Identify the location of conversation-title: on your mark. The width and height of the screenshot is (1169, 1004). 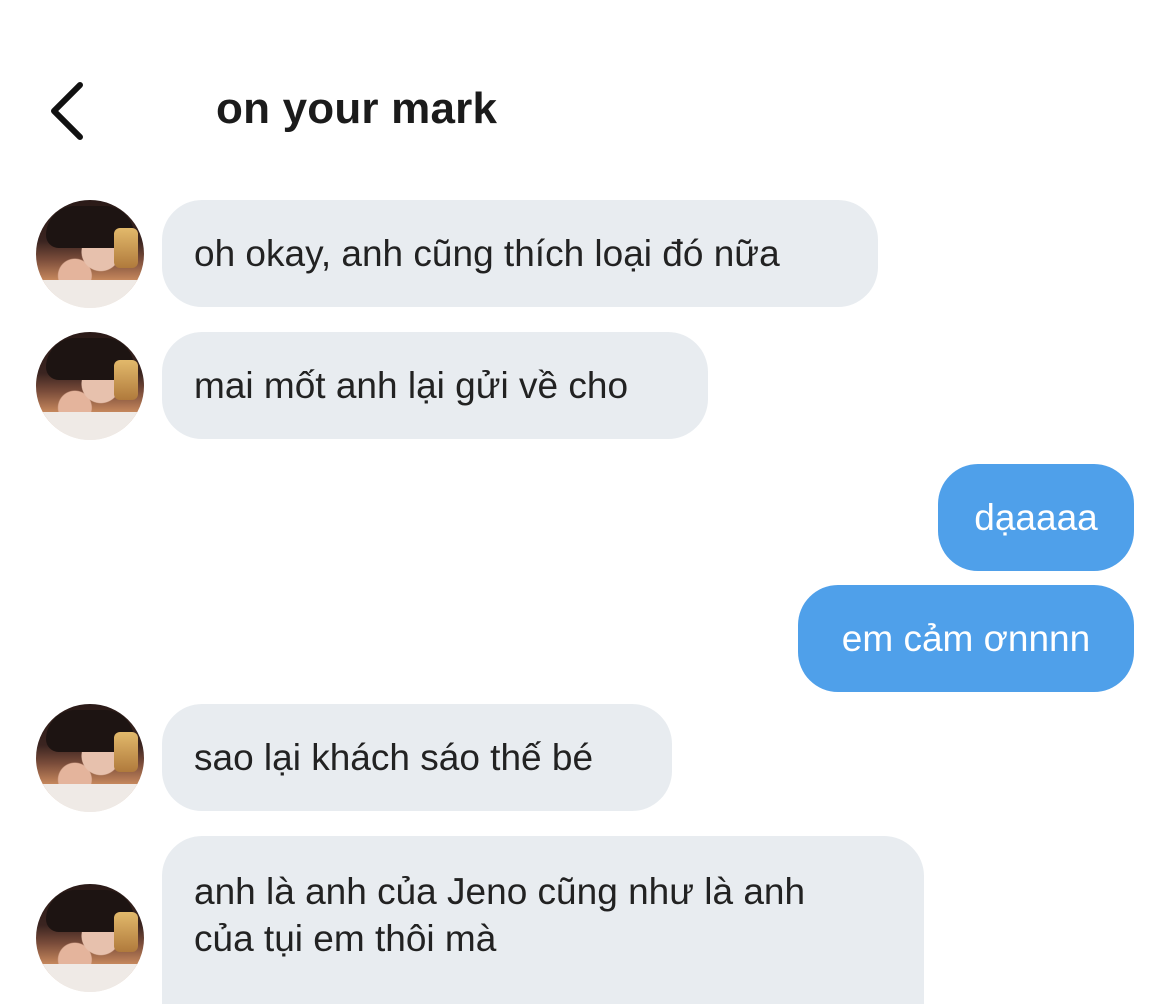
(357, 108).